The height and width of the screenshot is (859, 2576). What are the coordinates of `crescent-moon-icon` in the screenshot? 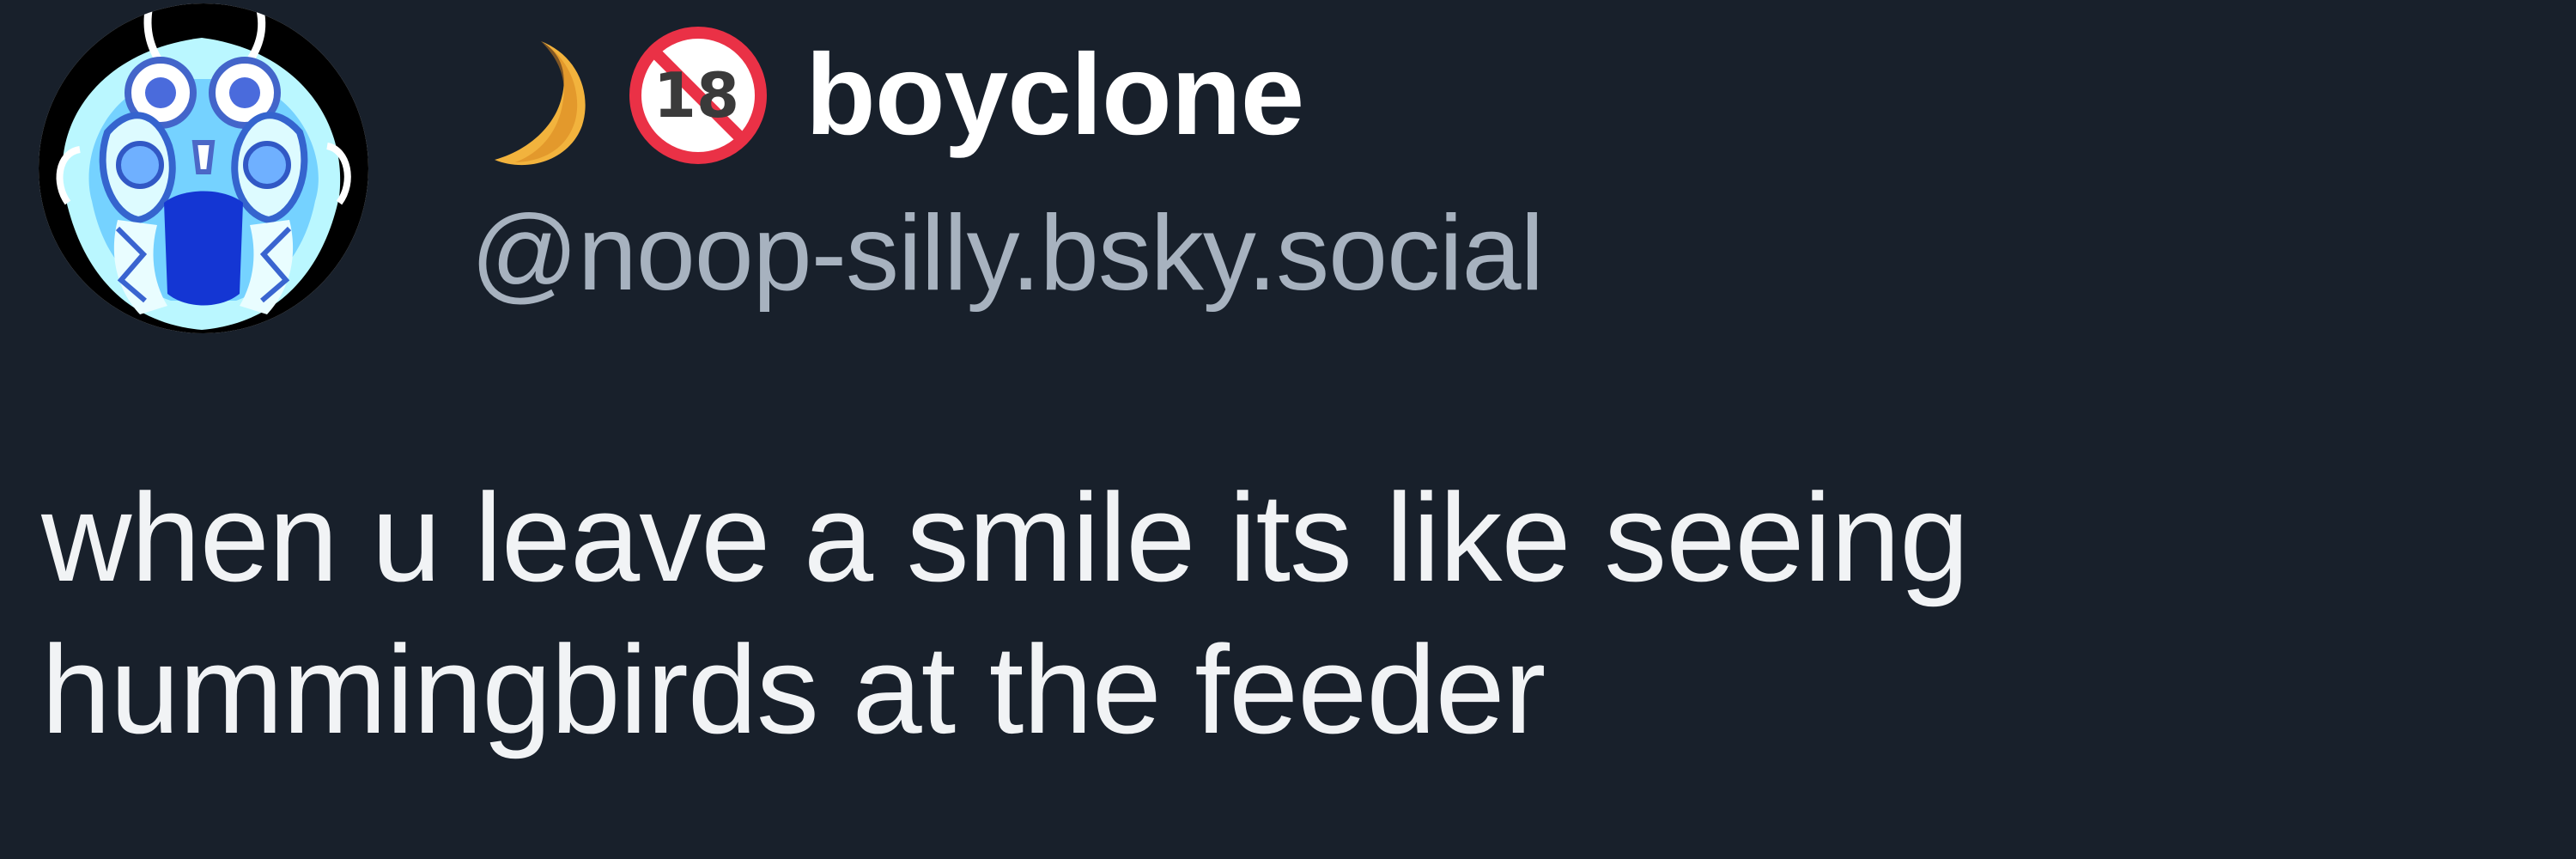 It's located at (541, 104).